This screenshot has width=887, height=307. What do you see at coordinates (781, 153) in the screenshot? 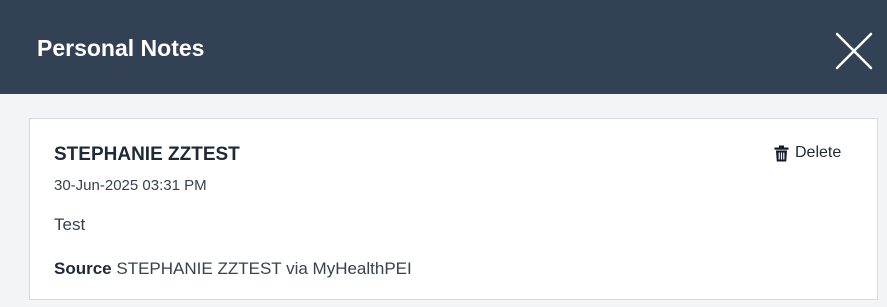
I see `trash-icon` at bounding box center [781, 153].